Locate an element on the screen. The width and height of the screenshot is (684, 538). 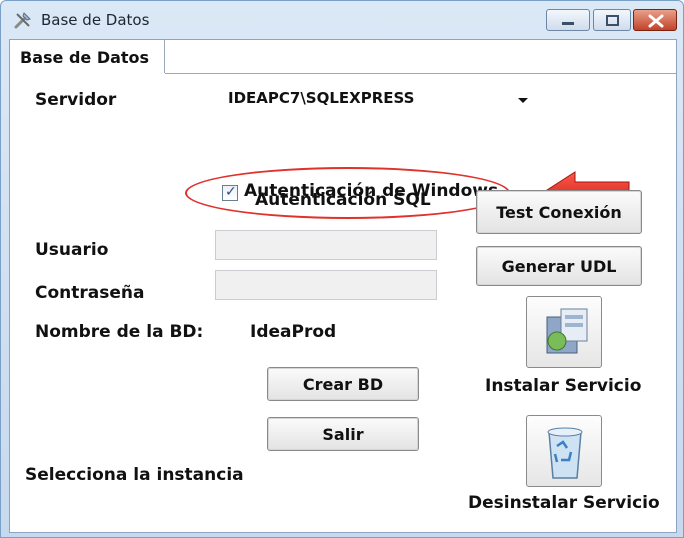
generate-udl-button: Generar UDL is located at coordinates (559, 266).